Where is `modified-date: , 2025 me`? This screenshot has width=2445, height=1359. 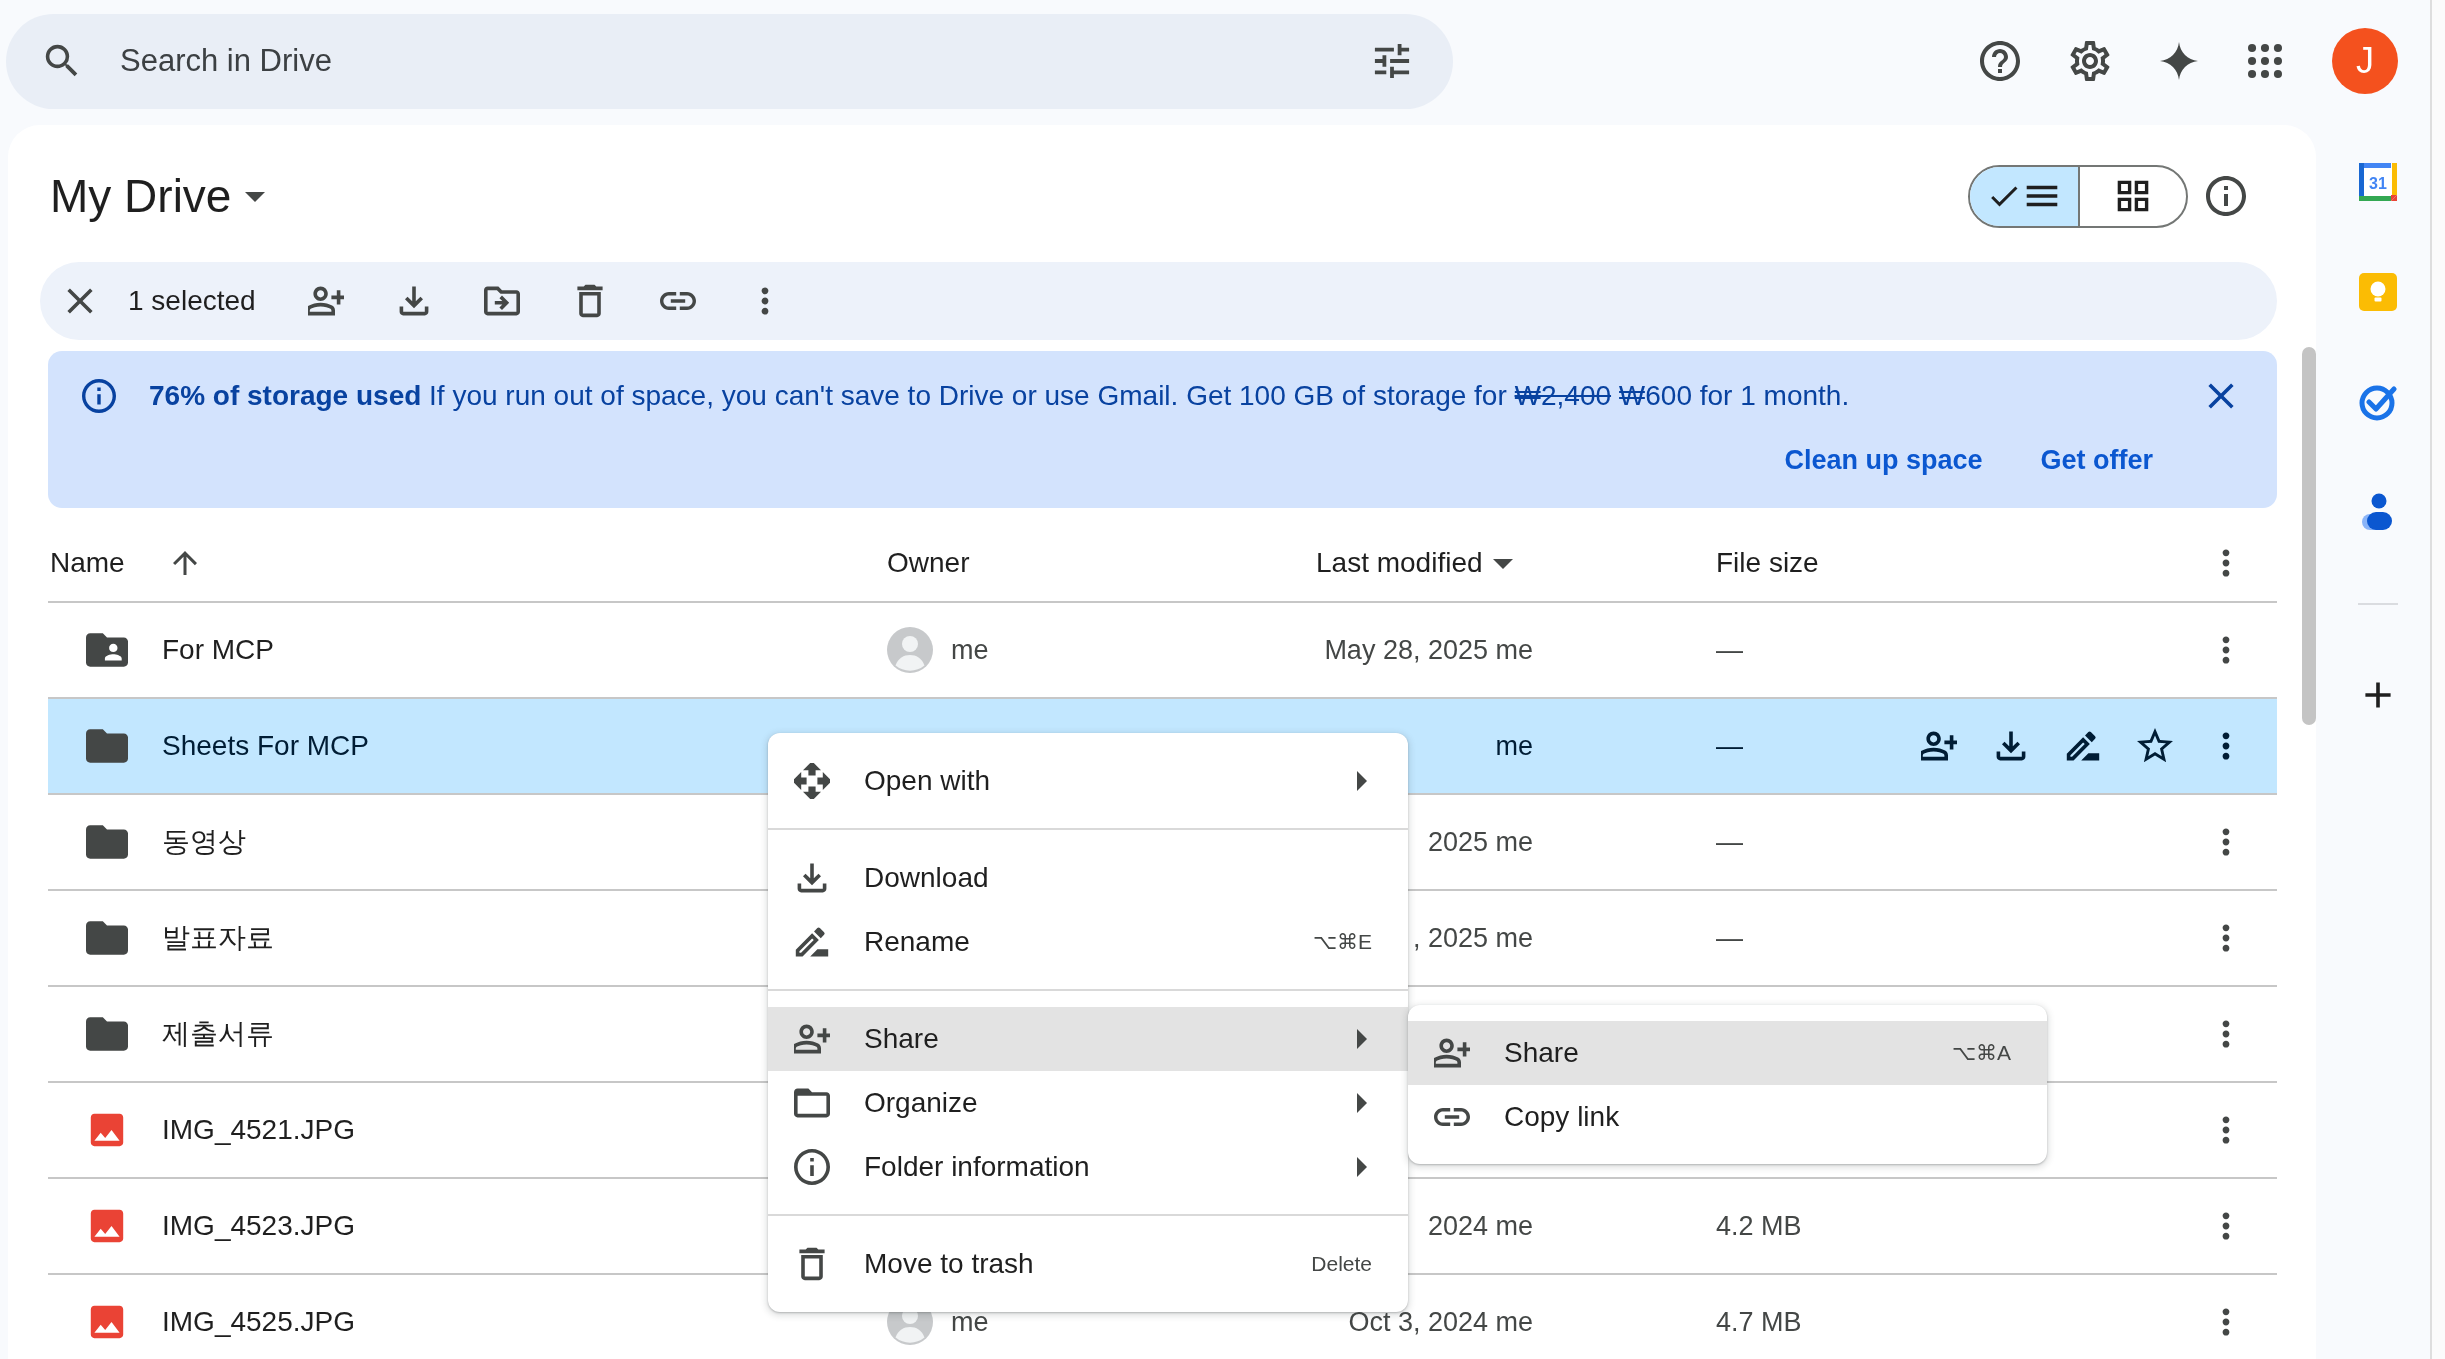 modified-date: , 2025 me is located at coordinates (1472, 938).